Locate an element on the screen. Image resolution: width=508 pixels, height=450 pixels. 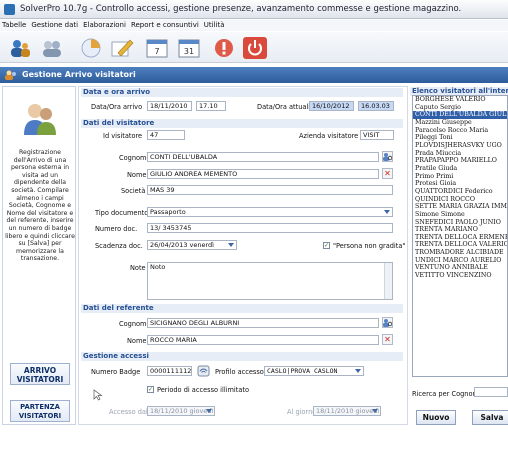
visitor-list-item: TRENTA DELLOCA ERMENEGI is located at coordinates (460, 238).